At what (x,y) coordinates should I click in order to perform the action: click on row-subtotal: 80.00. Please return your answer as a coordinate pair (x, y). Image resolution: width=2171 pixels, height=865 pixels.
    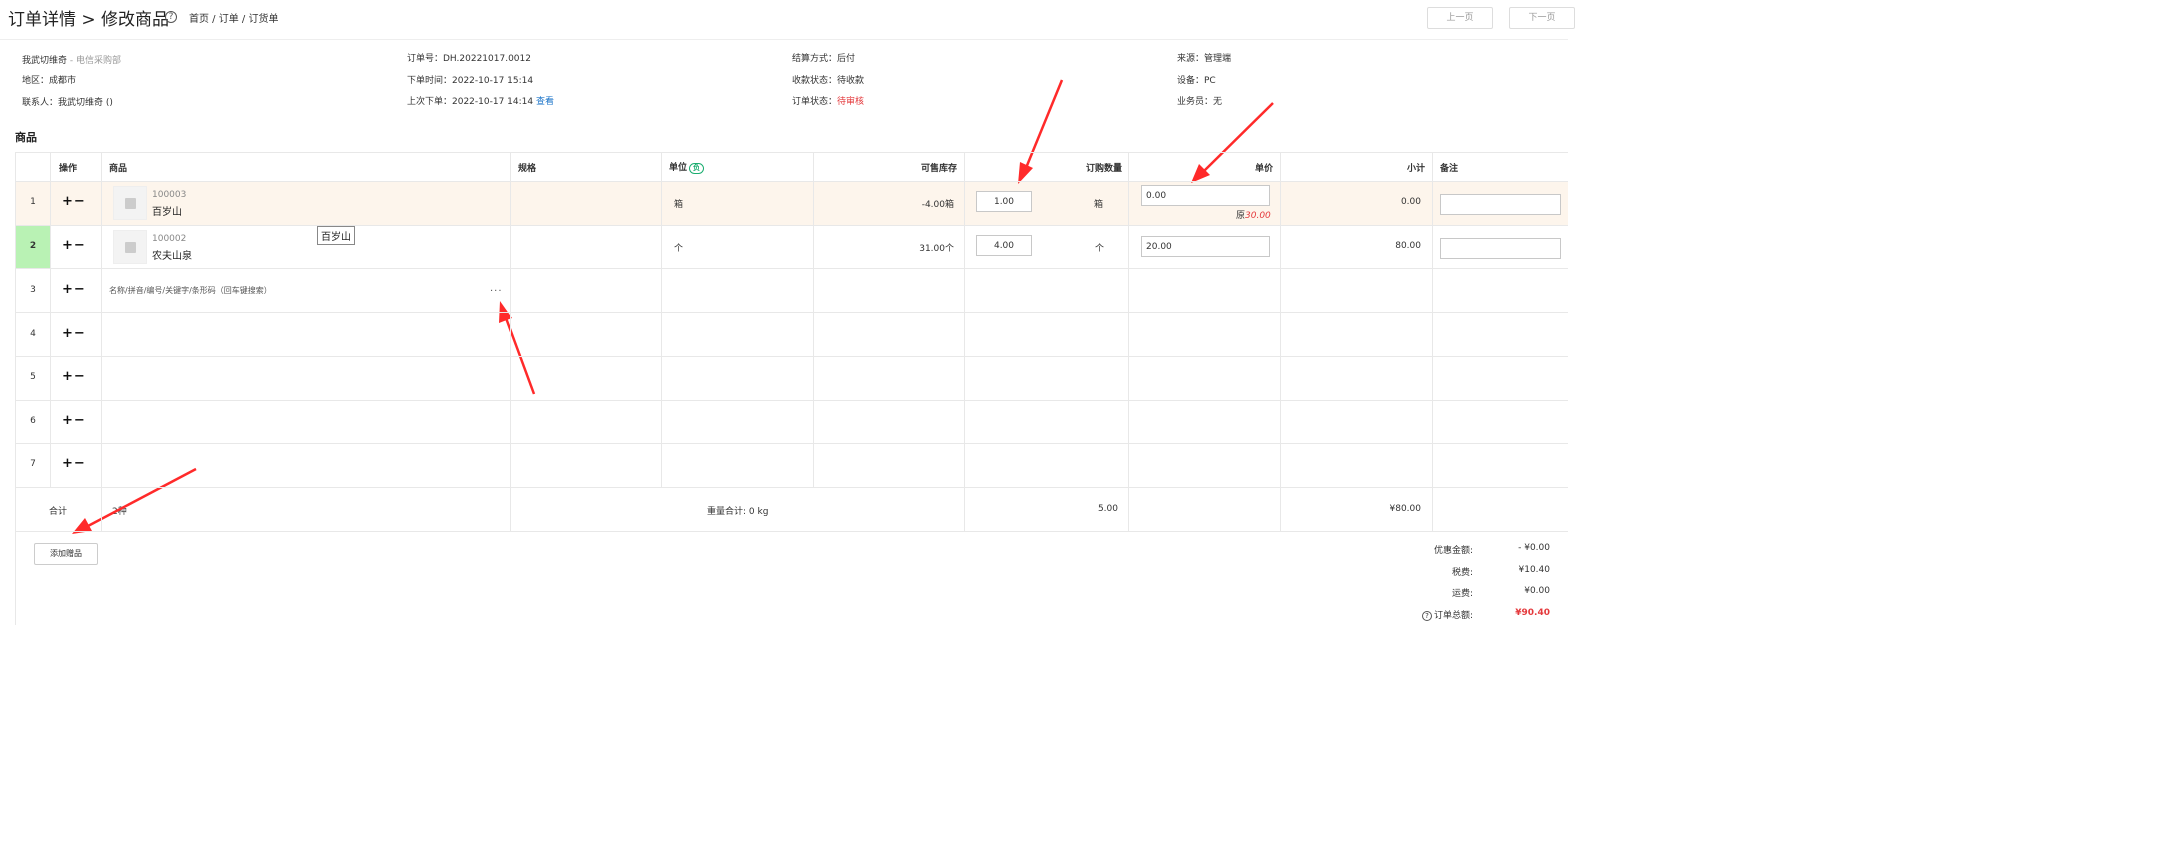
    Looking at the image, I should click on (1408, 246).